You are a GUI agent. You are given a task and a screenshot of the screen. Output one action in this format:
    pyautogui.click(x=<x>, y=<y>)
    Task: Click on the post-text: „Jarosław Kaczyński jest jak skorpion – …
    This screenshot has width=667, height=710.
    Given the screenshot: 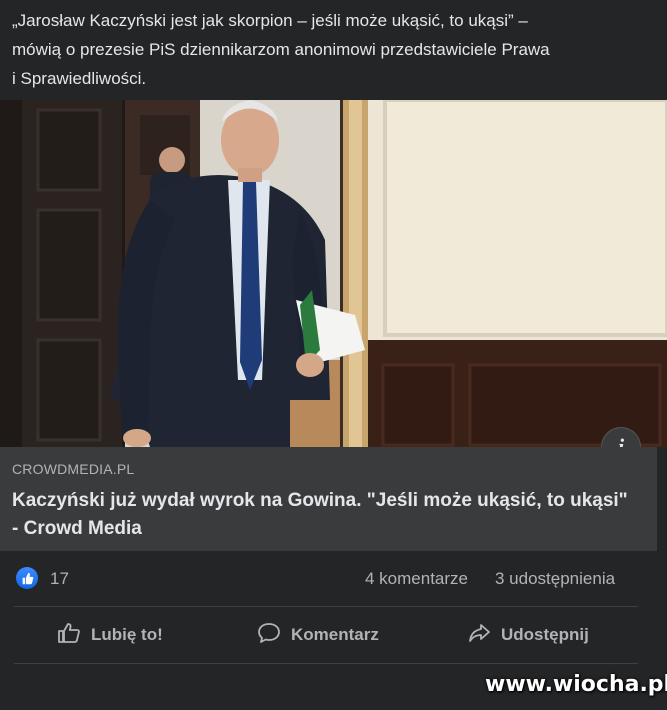 What is the action you would take?
    pyautogui.click(x=281, y=49)
    